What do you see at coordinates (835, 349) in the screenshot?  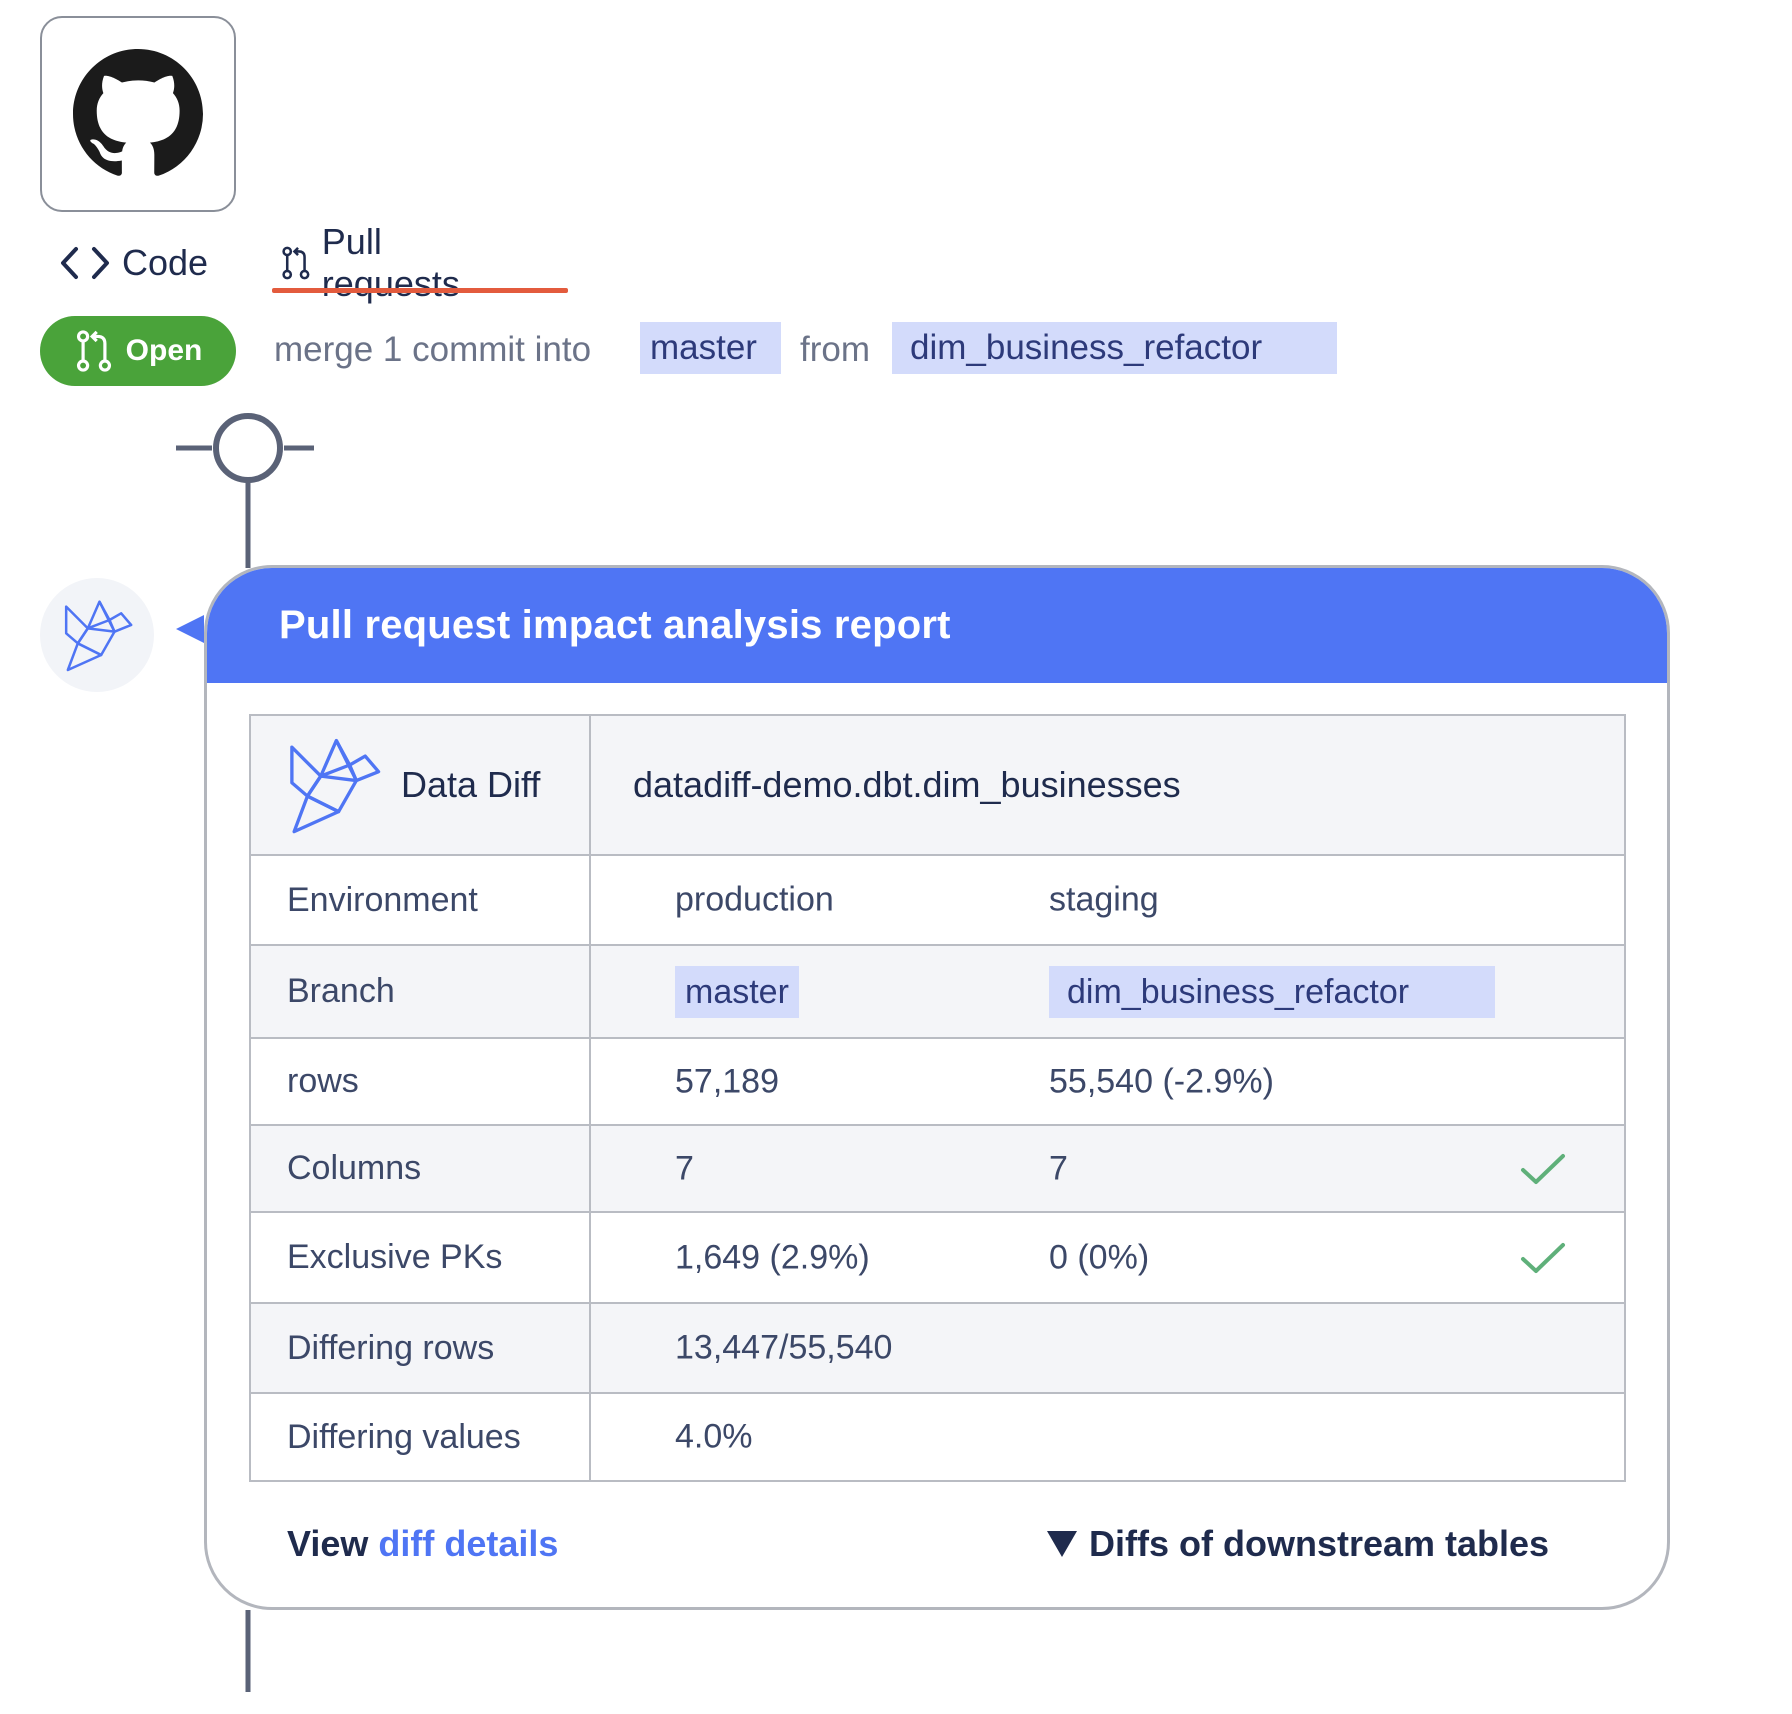 I see `from-text: from` at bounding box center [835, 349].